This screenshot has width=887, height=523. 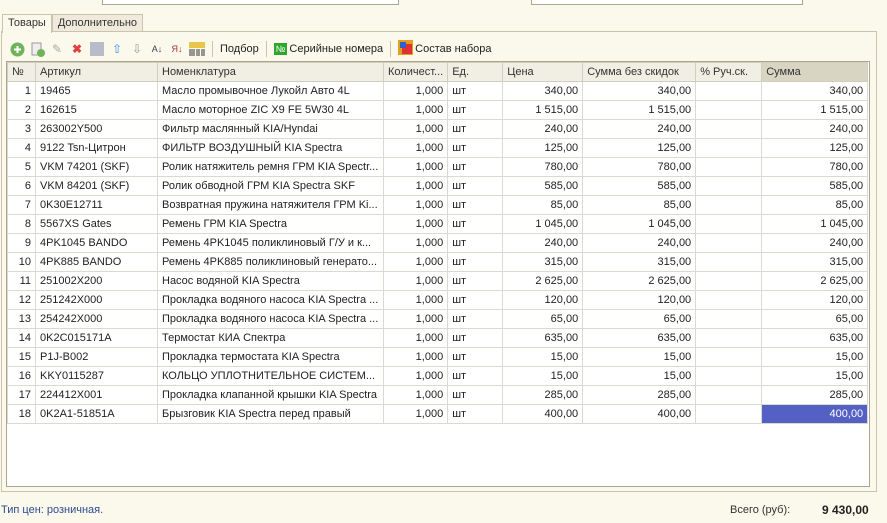 I want to click on cell-nomenclature: Масло промывочное Лукойл Авто 4L, so click(x=270, y=91).